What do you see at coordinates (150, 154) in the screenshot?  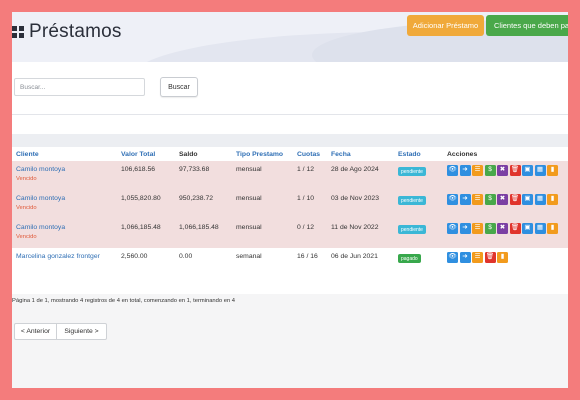 I see `column-header-valor-total: Valor Total` at bounding box center [150, 154].